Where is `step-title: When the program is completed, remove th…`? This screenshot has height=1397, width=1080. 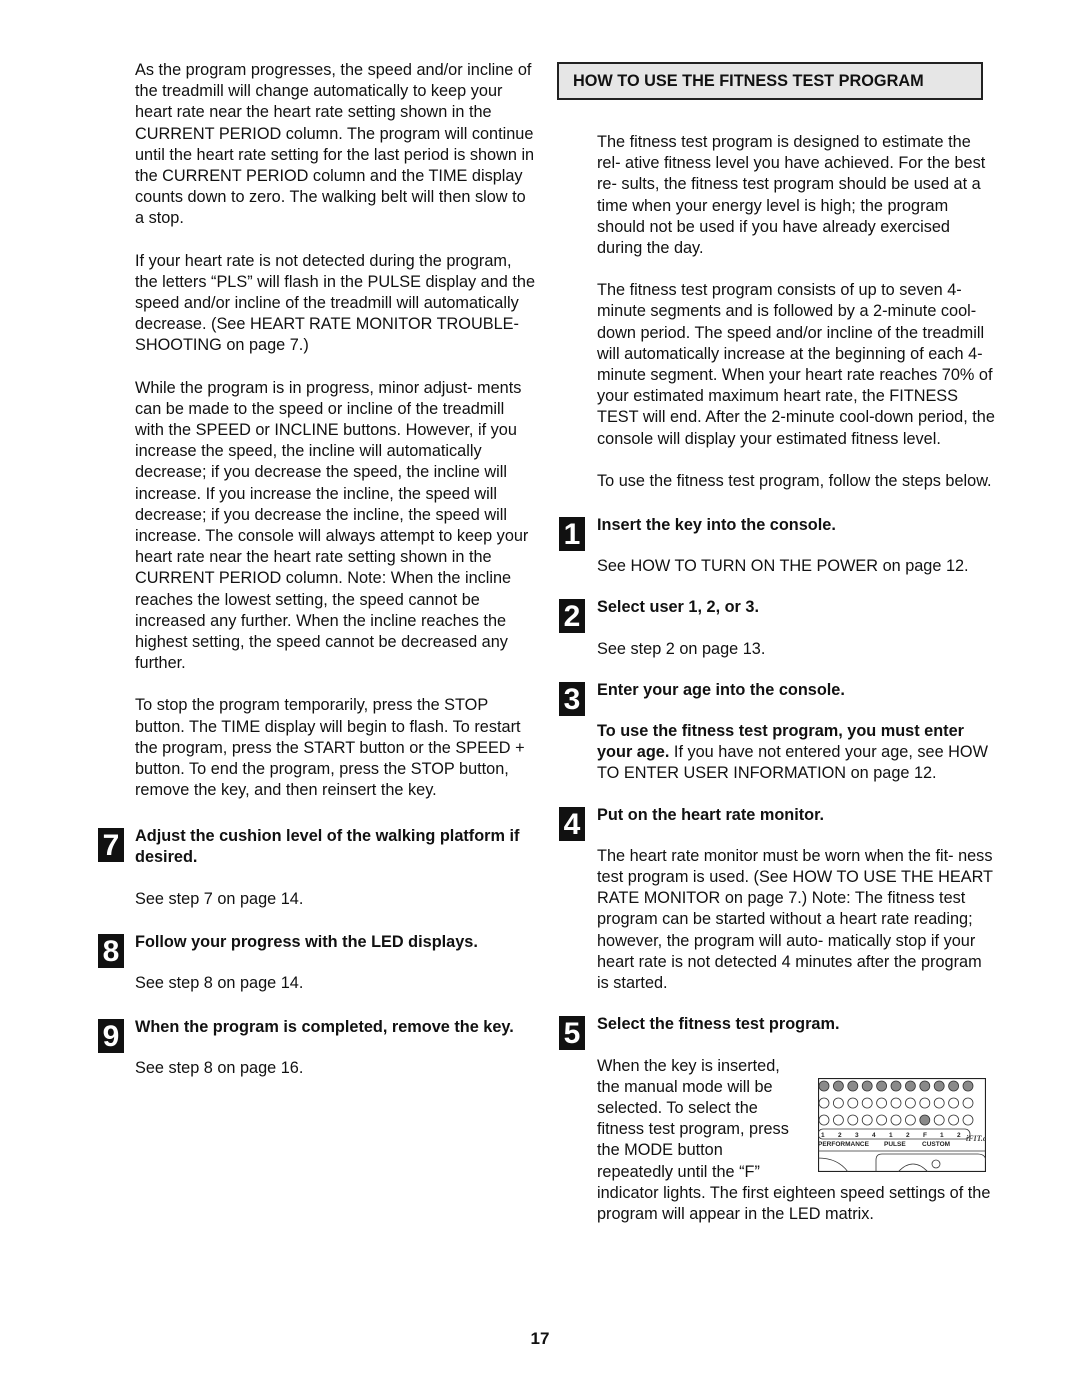 step-title: When the program is completed, remove th… is located at coordinates (324, 1026).